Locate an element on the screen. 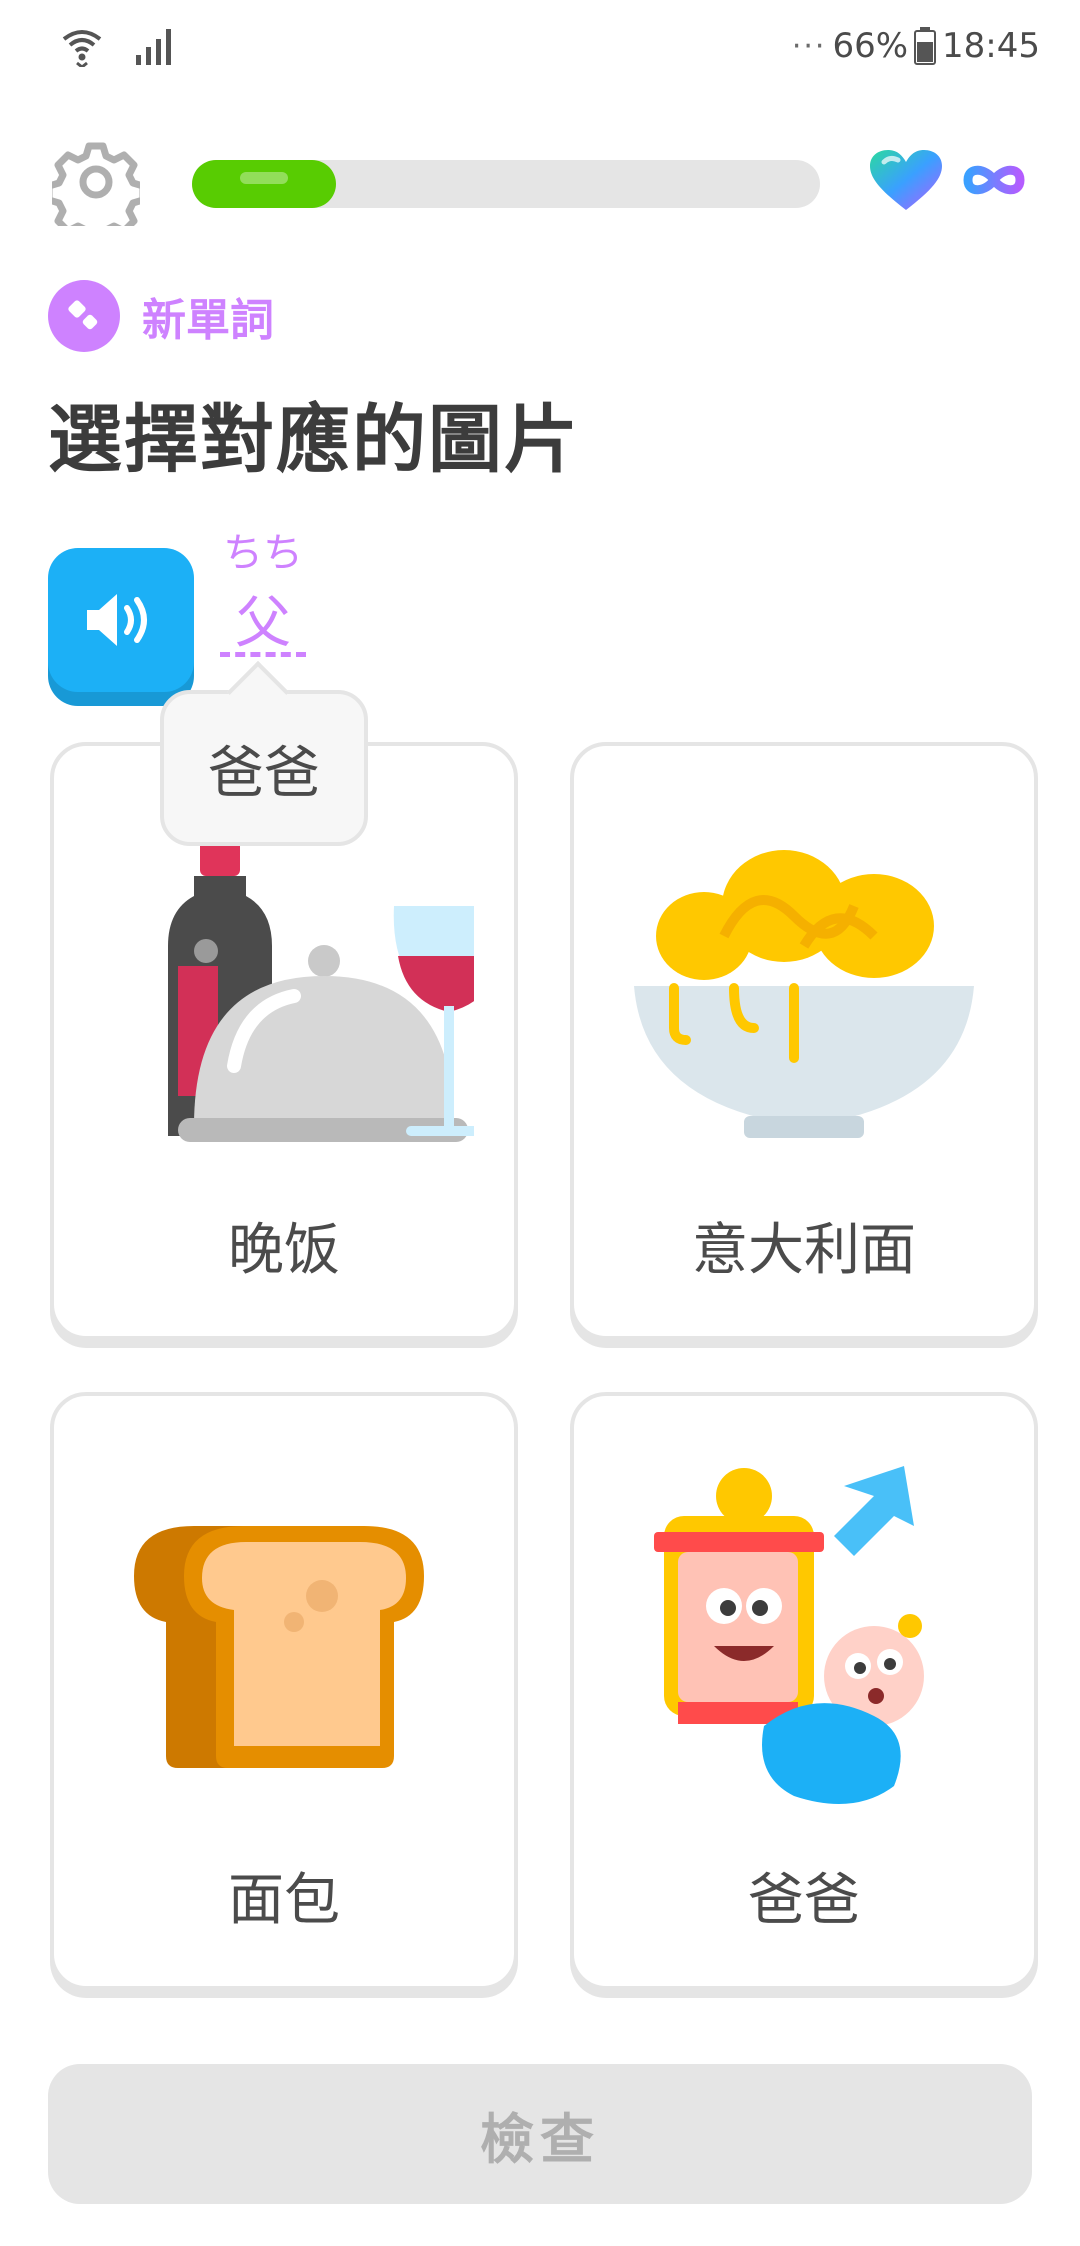 The image size is (1080, 2246). hearts-button is located at coordinates (906, 181).